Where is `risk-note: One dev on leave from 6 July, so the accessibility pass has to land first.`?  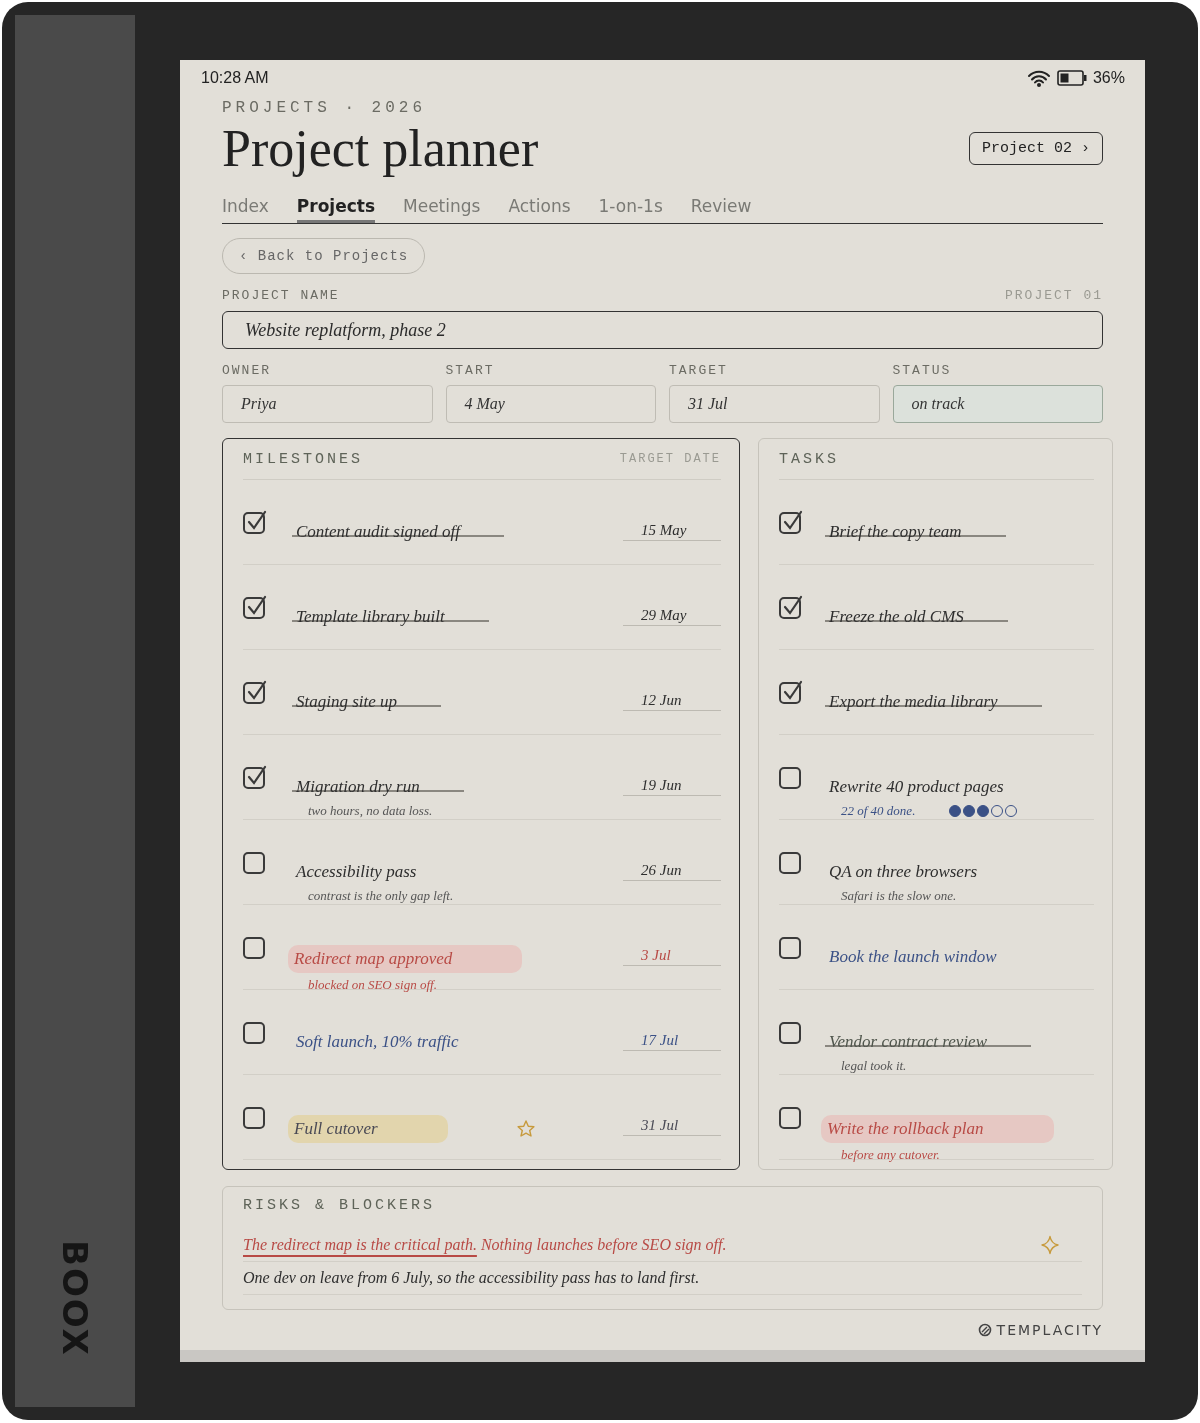
risk-note: One dev on leave from 6 July, so the accessibility pass has to land first. is located at coordinates (471, 1278).